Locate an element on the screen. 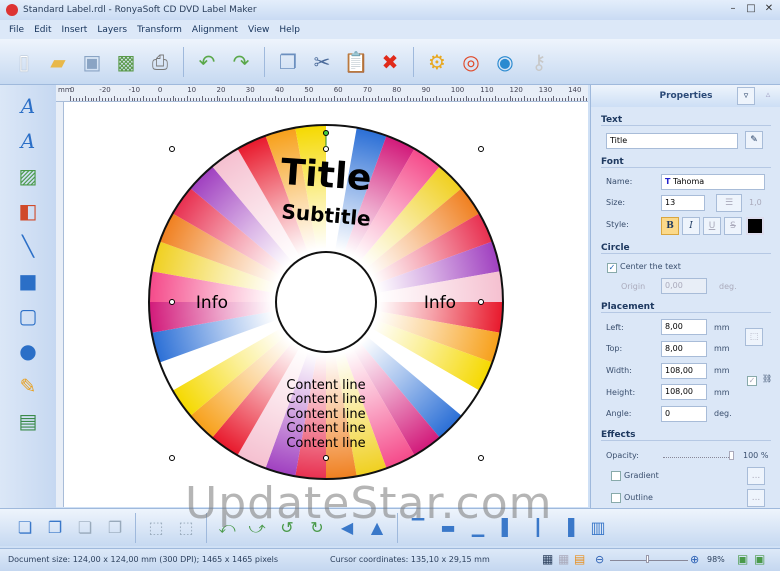 The width and height of the screenshot is (780, 571). menu-alignment: Alignment is located at coordinates (215, 30).